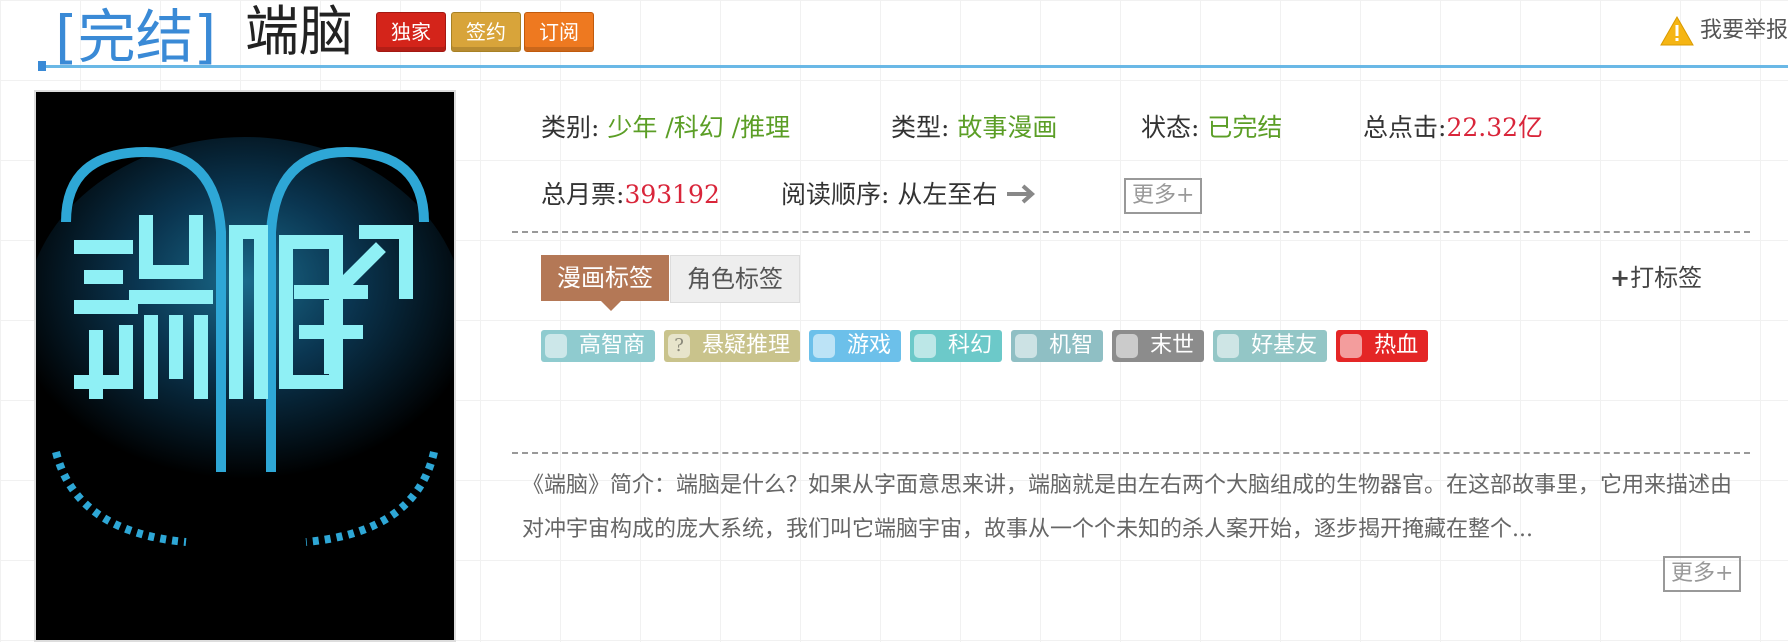  I want to click on tag-list: 高智商 ? 悬疑推理 游戏 科幻 机智 末世 好基友 热血, so click(985, 346).